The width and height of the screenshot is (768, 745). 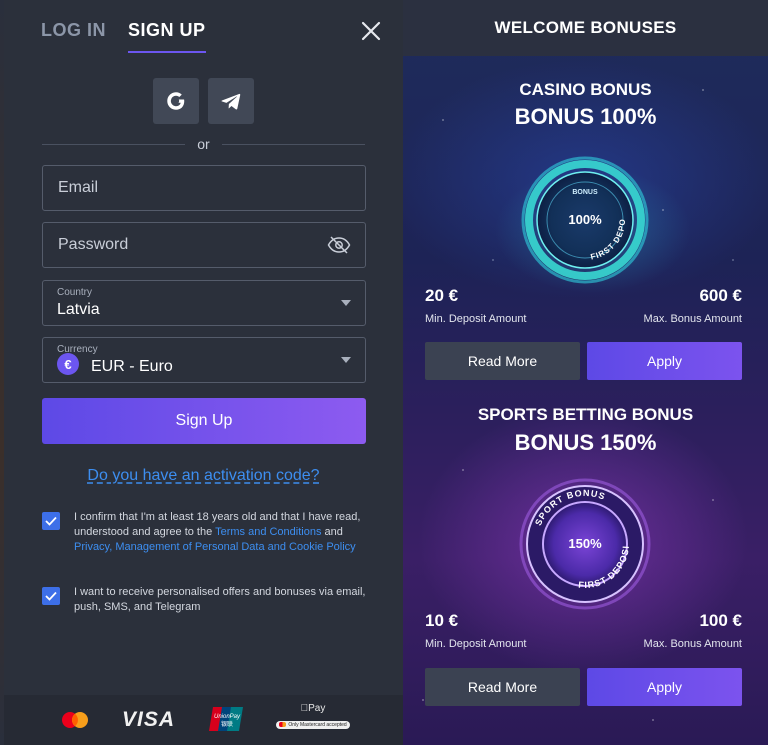 I want to click on apple-pay-label: Pay, so click(x=313, y=708).